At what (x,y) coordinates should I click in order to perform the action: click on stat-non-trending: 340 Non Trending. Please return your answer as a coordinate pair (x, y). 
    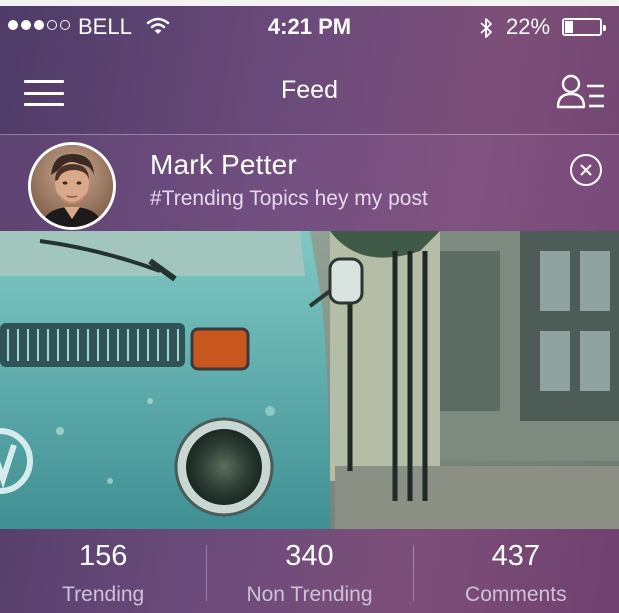
    Looking at the image, I should click on (309, 571).